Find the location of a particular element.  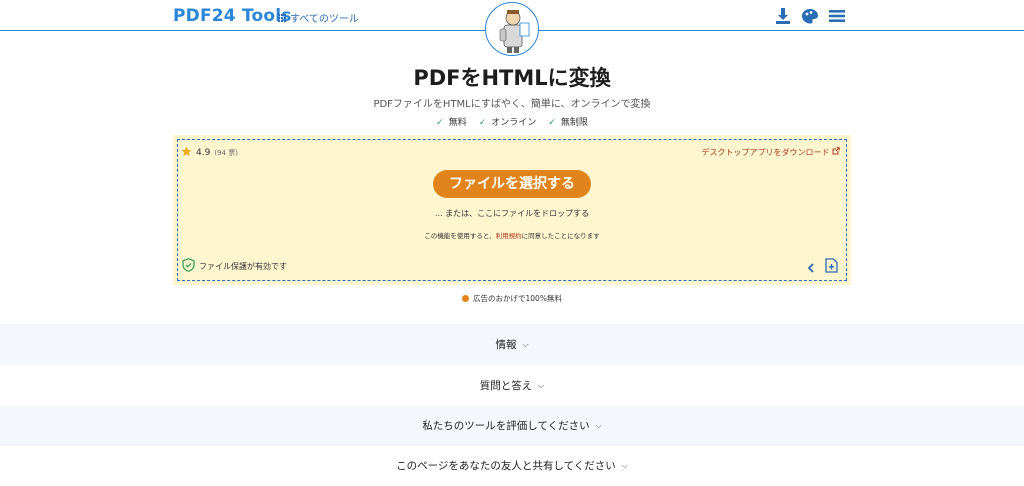

section-info: 情報 ⌵ is located at coordinates (512, 344).